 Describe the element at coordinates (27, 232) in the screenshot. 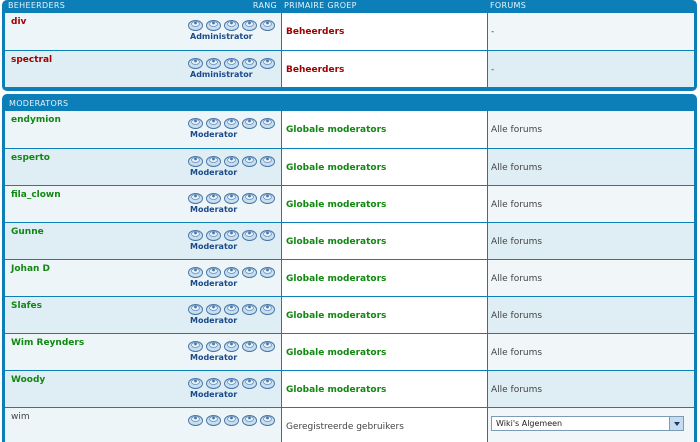

I see `username-link: Gunne` at that location.